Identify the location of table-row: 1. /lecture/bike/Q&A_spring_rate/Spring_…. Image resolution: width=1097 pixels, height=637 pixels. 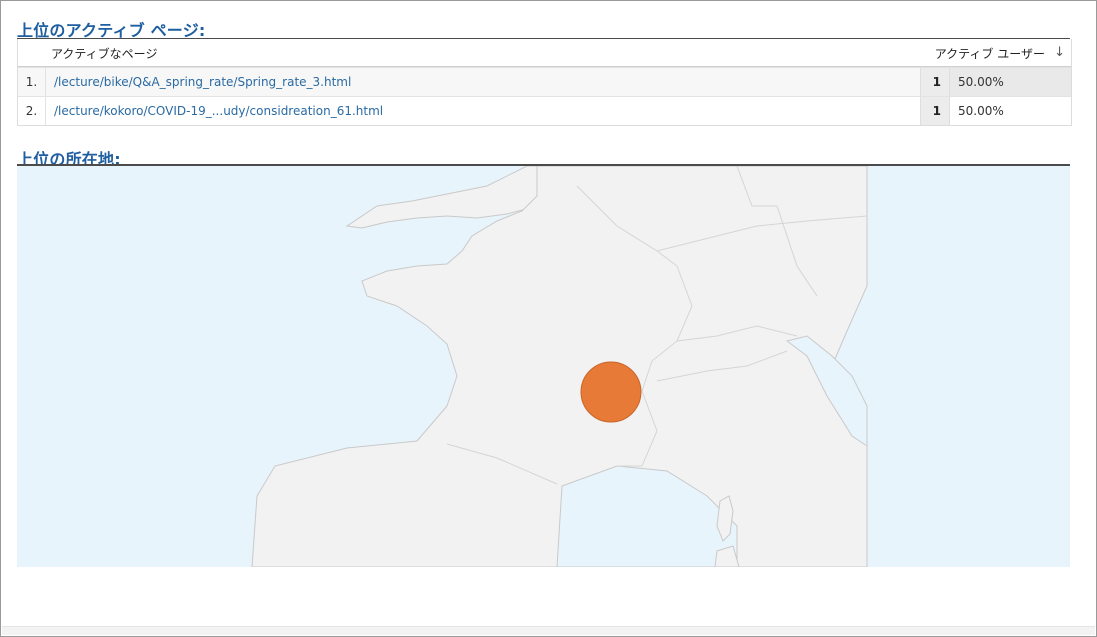
(544, 81).